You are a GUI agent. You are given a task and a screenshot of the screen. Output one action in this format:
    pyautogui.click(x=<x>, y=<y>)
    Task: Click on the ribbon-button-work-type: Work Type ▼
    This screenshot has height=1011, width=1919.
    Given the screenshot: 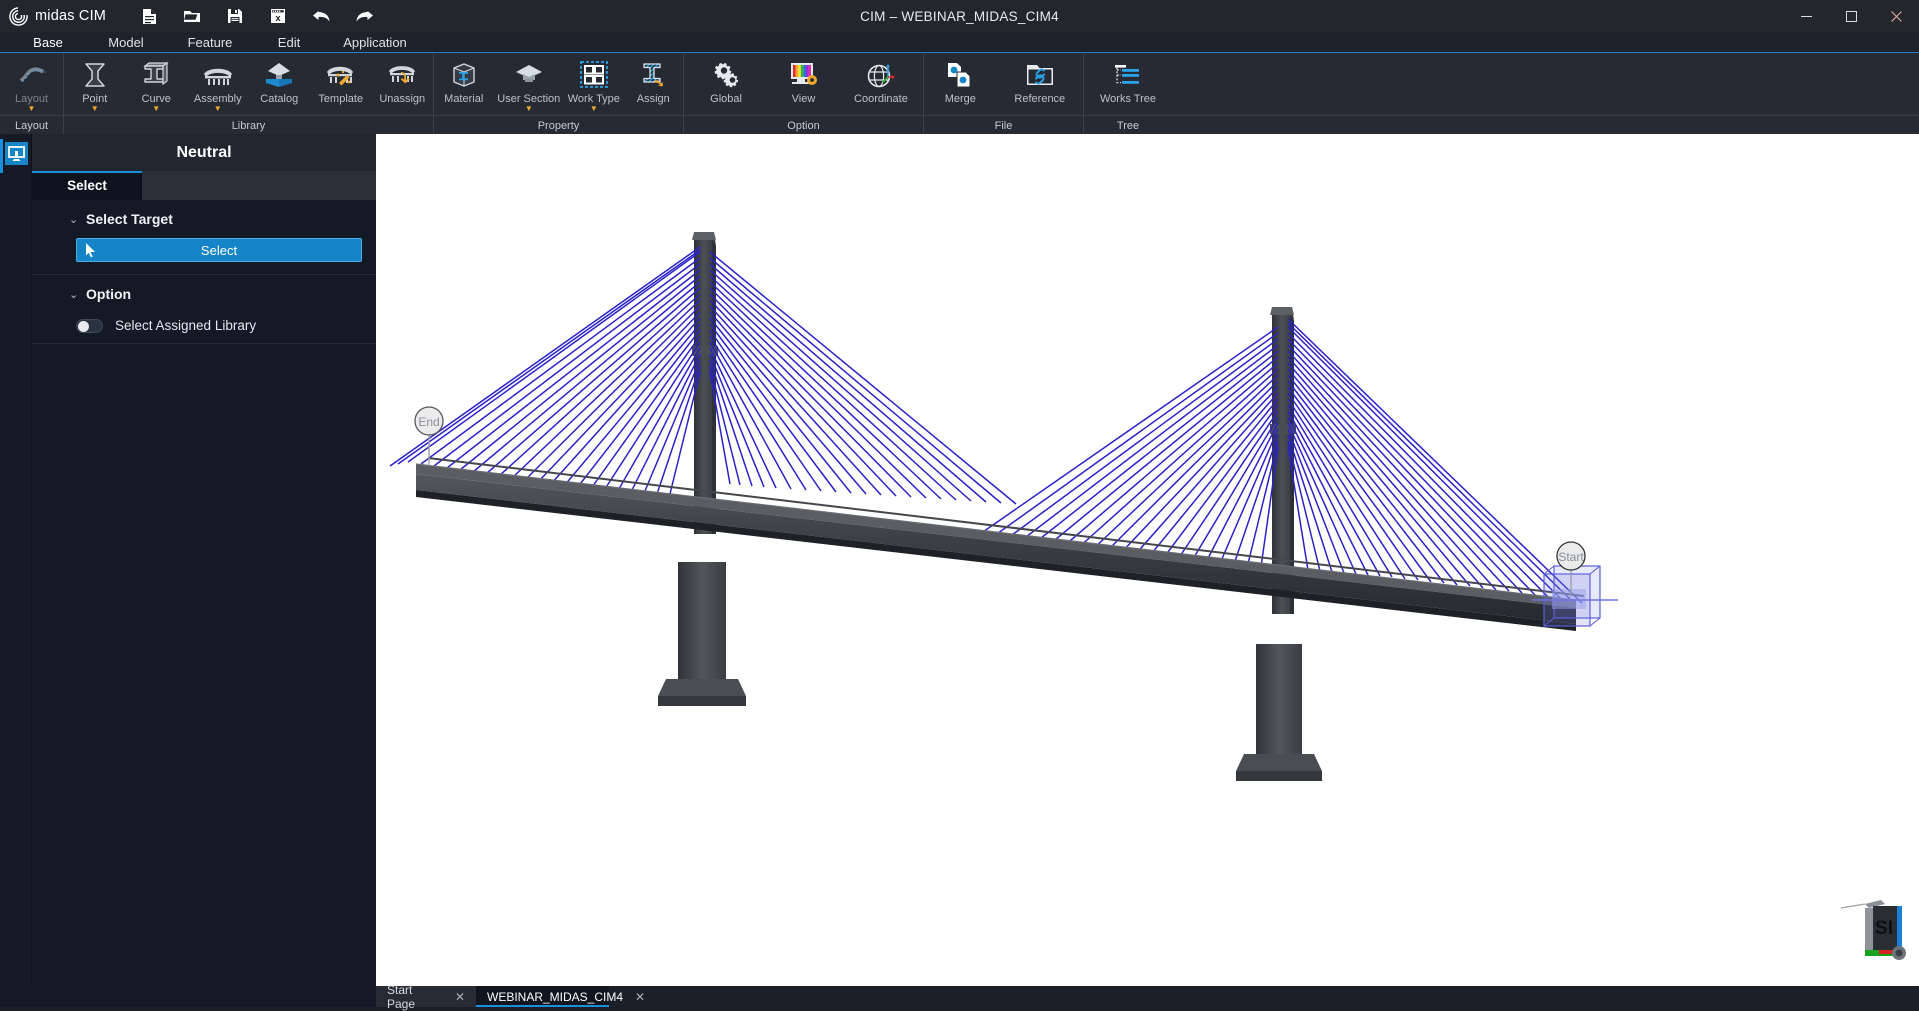 What is the action you would take?
    pyautogui.click(x=593, y=85)
    